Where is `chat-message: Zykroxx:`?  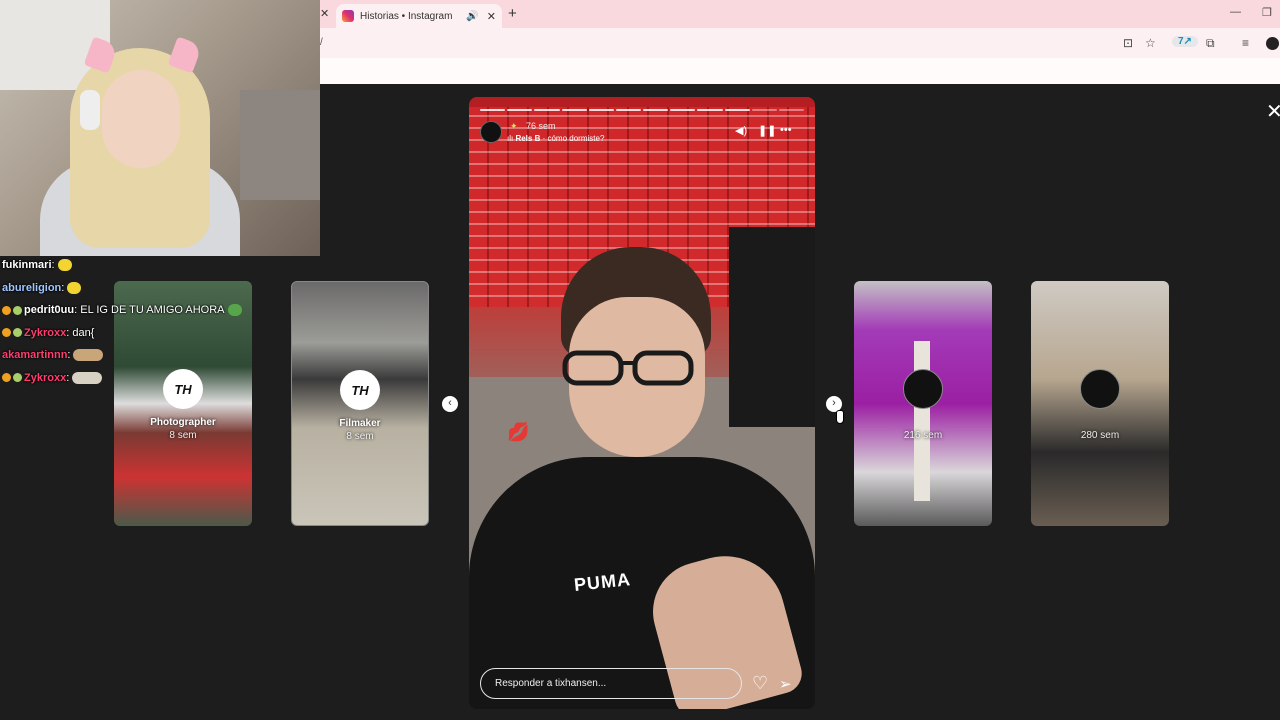
chat-message: Zykroxx: is located at coordinates (130, 378).